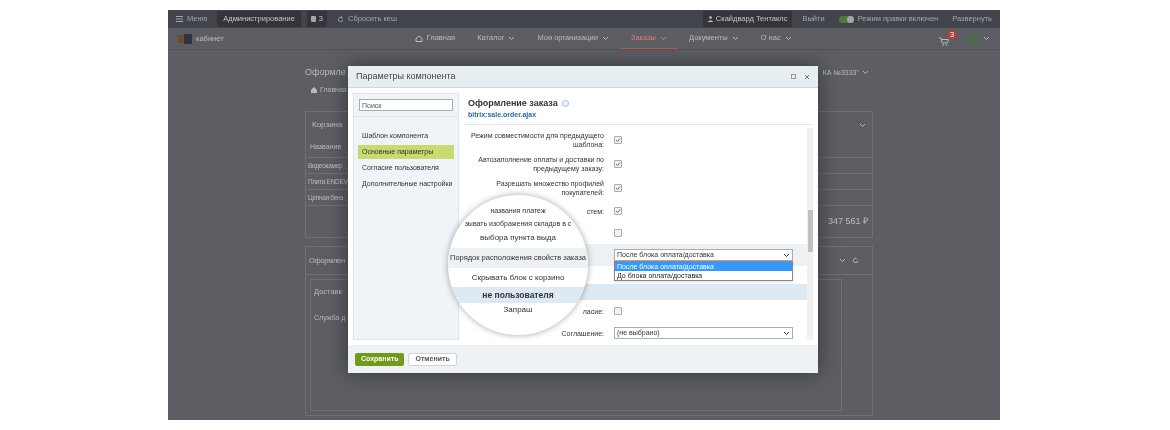 Image resolution: width=1170 pixels, height=430 pixels. Describe the element at coordinates (313, 19) in the screenshot. I see `notification-icon` at that location.